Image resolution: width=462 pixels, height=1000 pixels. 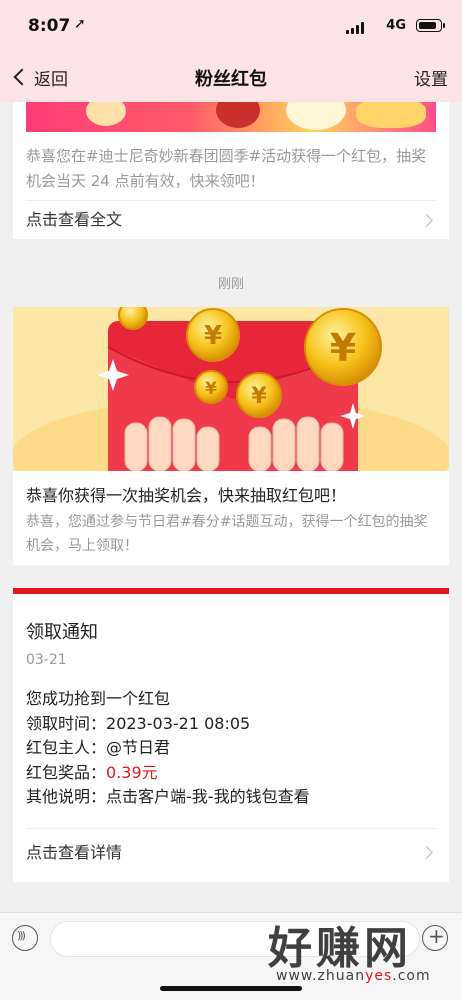 What do you see at coordinates (62, 632) in the screenshot?
I see `notice-title: 领取通知` at bounding box center [62, 632].